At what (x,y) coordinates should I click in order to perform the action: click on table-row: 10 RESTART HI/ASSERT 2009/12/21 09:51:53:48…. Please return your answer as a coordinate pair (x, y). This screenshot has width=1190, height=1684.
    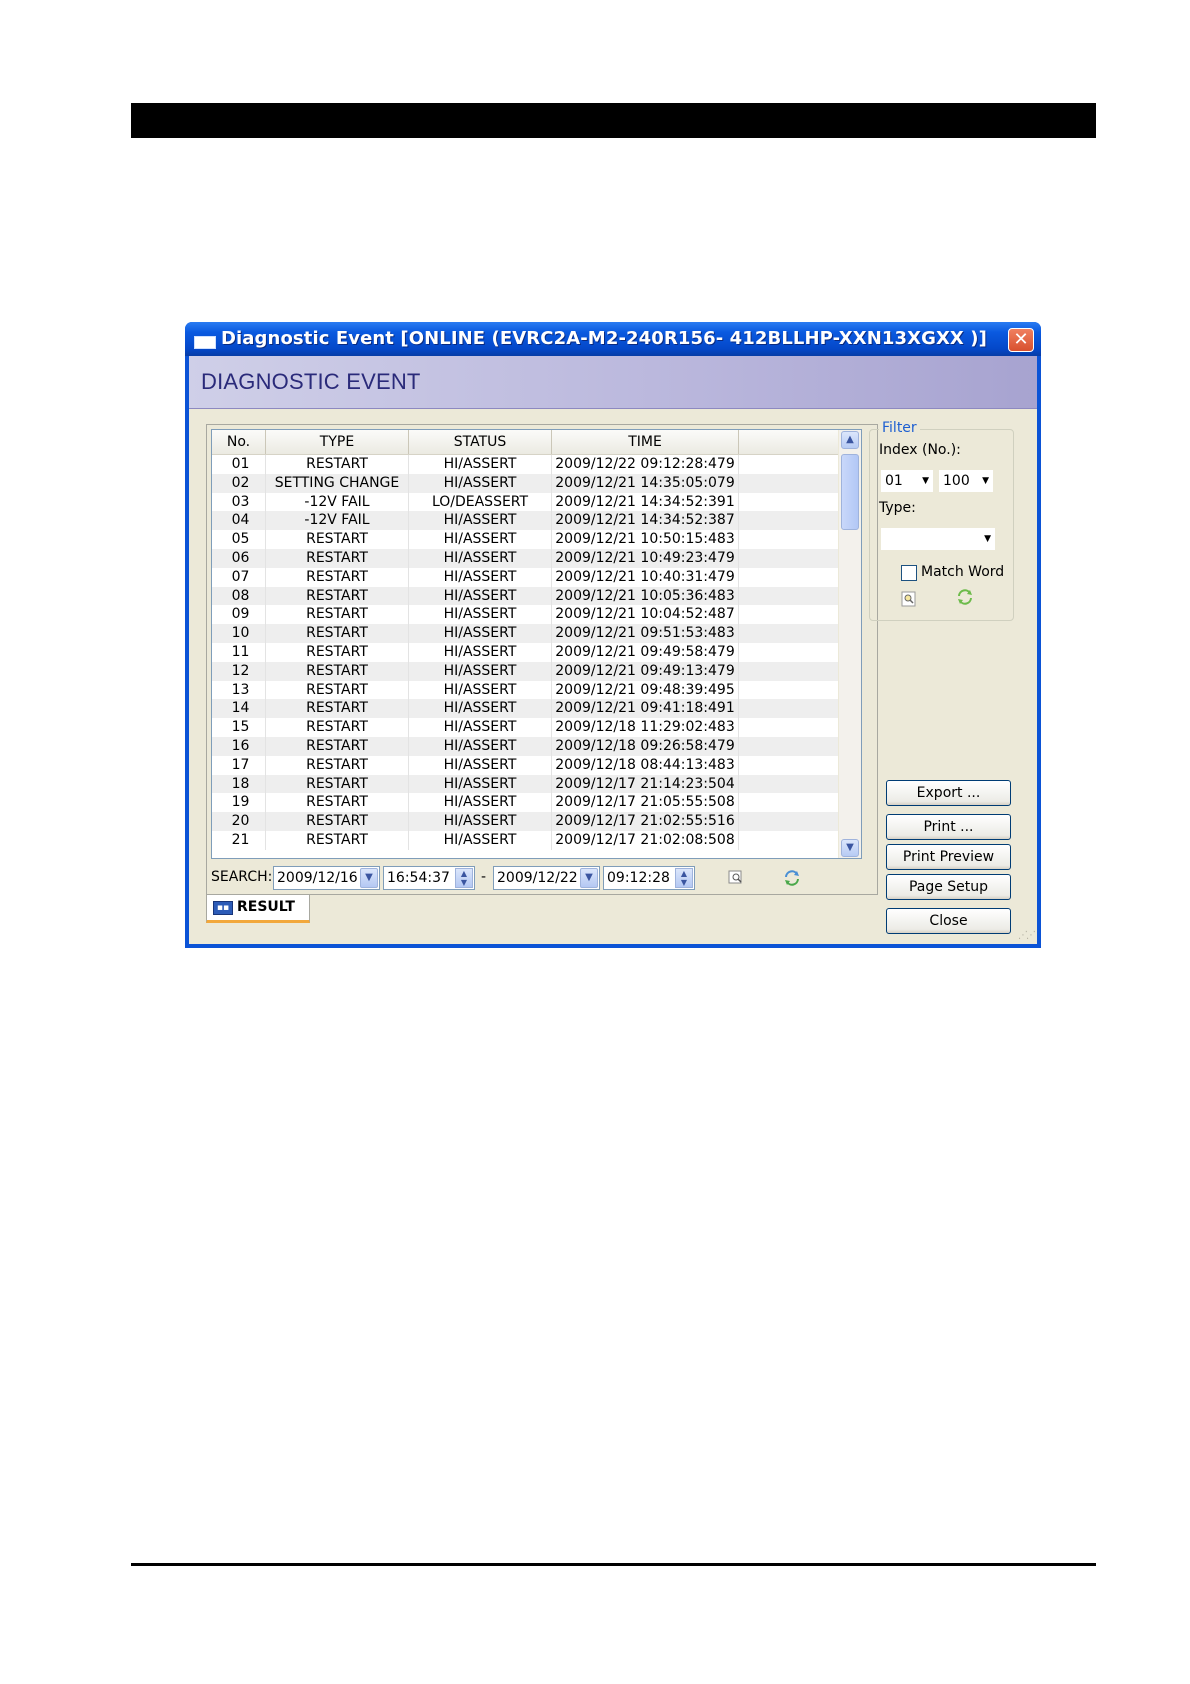
    Looking at the image, I should click on (525, 633).